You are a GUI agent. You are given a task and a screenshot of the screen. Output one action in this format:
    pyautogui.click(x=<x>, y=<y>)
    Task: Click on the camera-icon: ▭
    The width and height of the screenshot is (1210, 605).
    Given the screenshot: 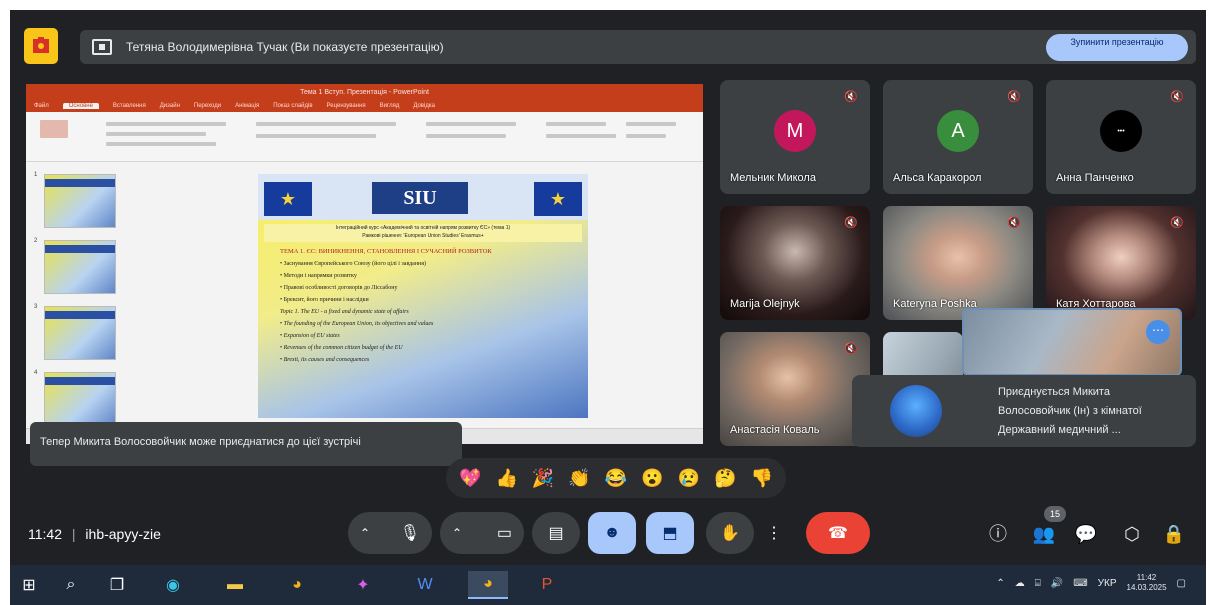 What is the action you would take?
    pyautogui.click(x=504, y=533)
    